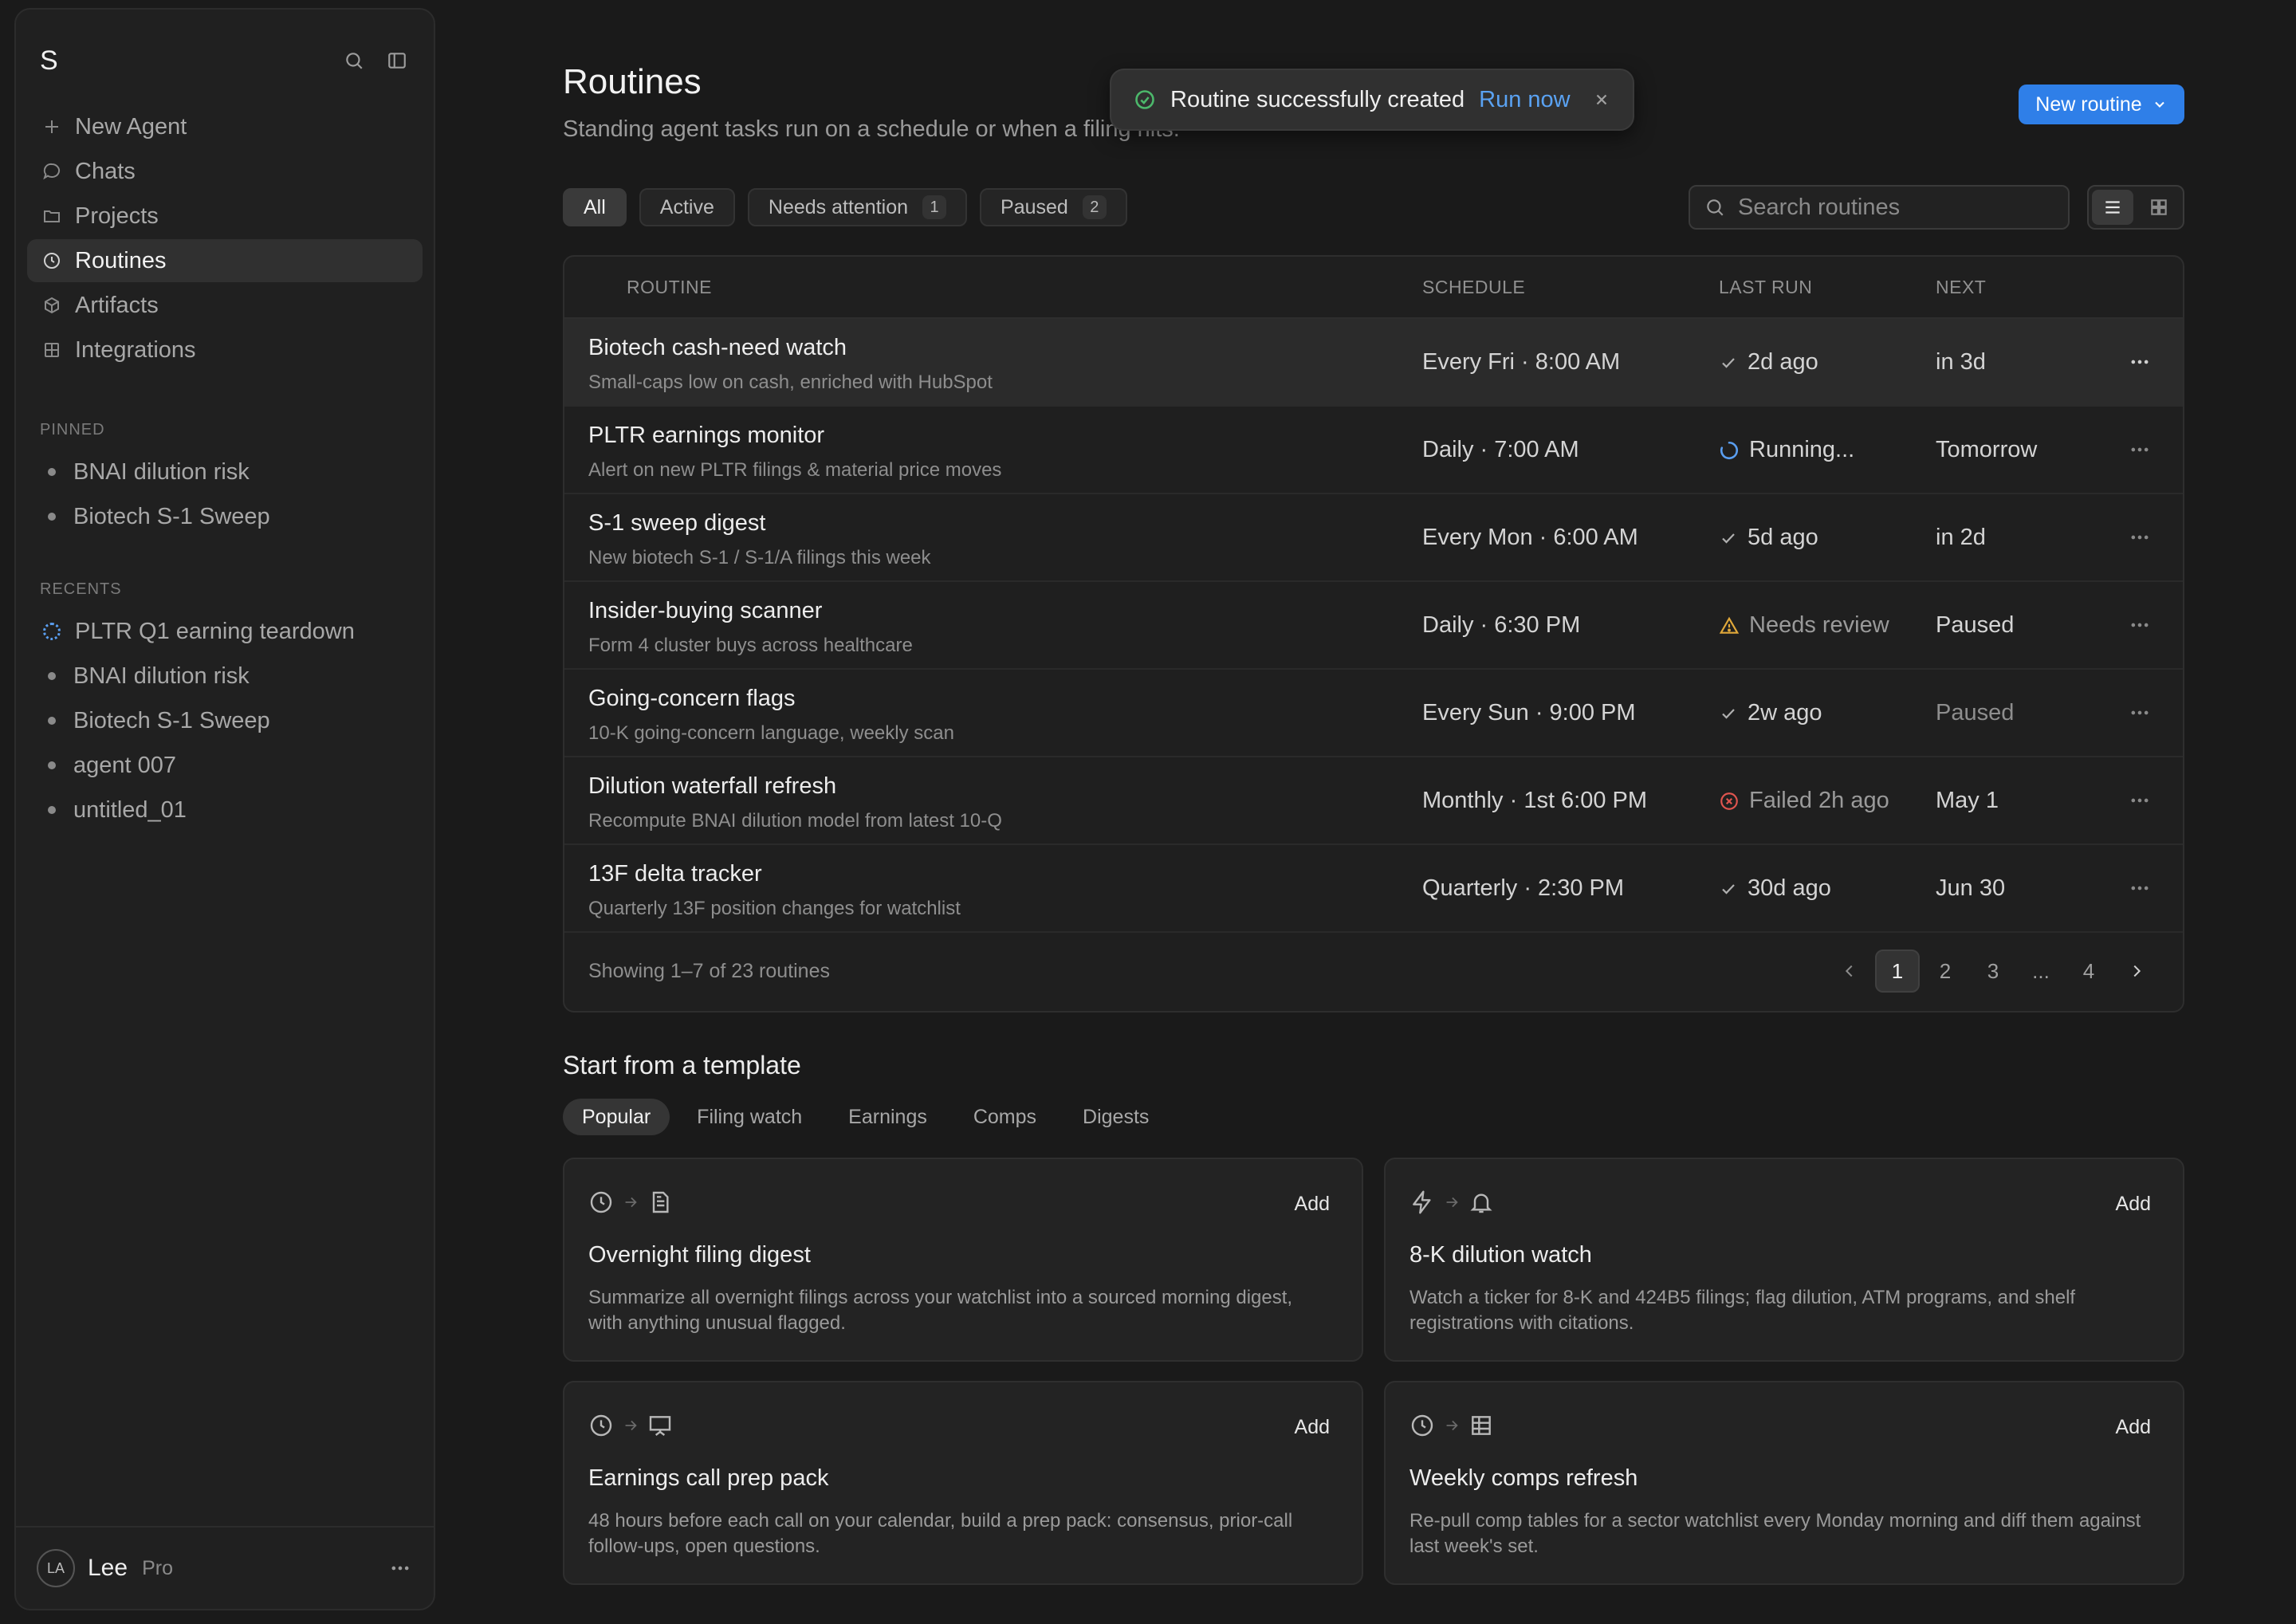 This screenshot has width=2296, height=1624. I want to click on search-box, so click(1879, 208).